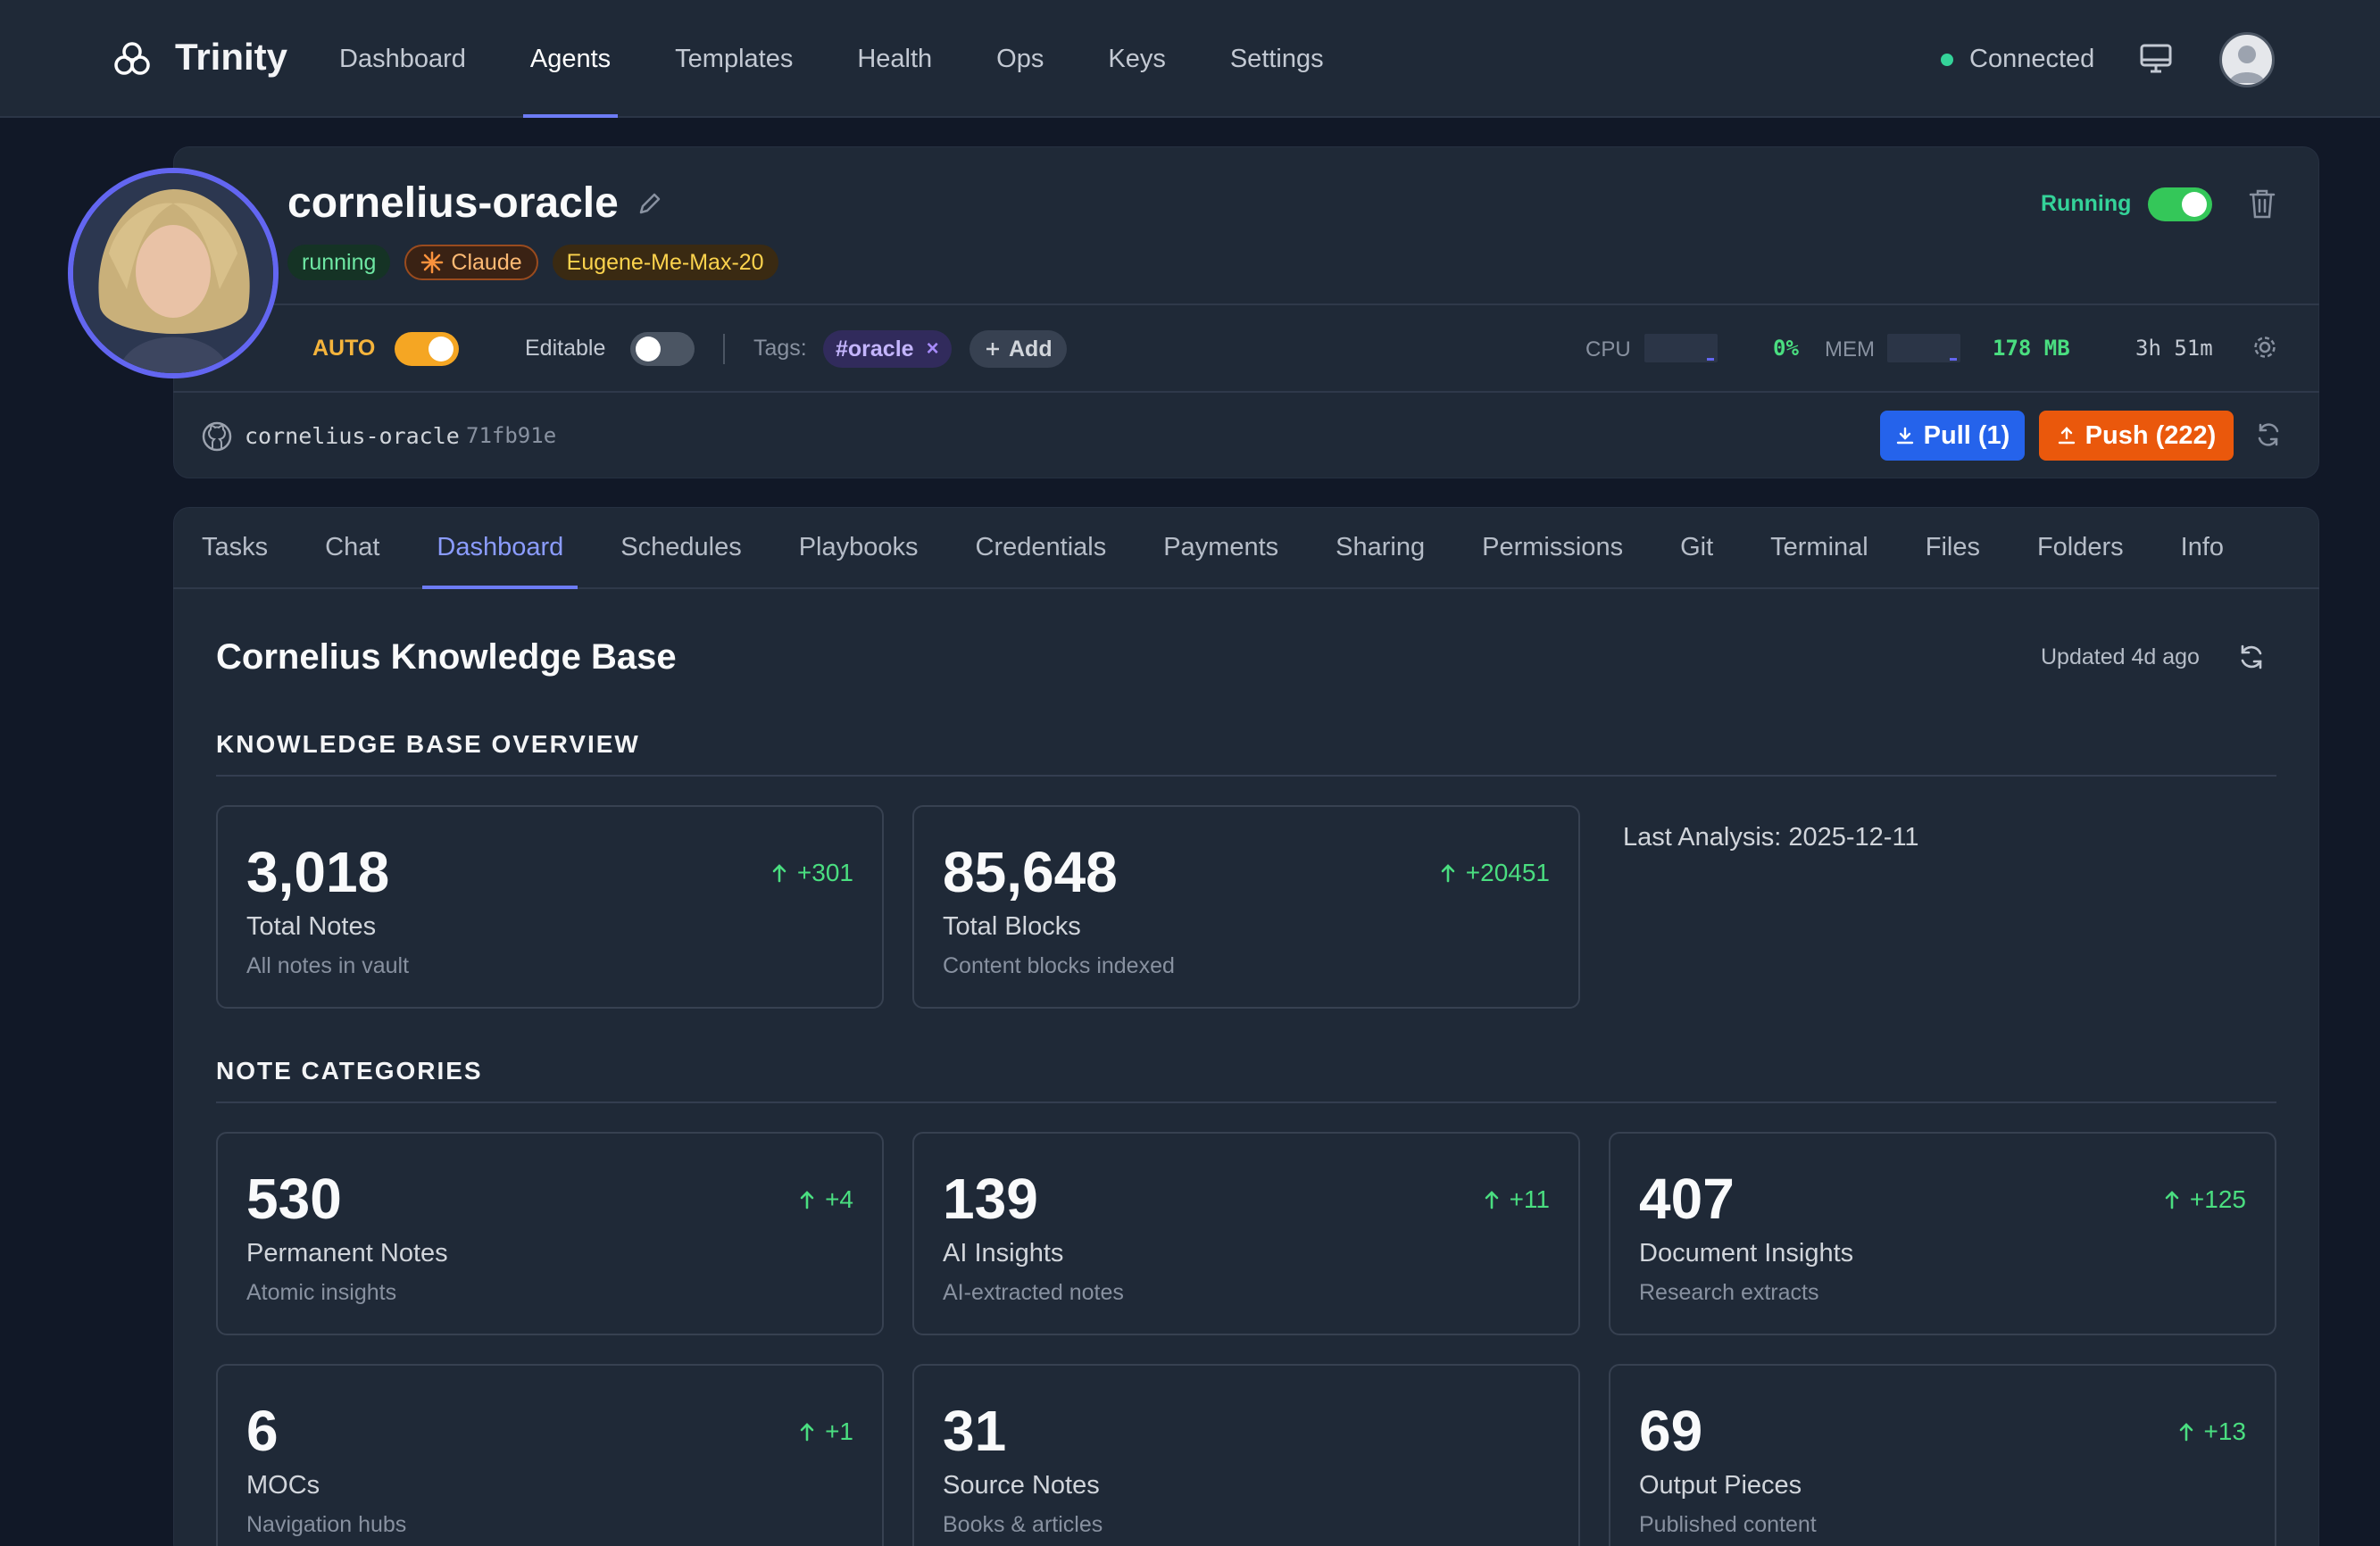 The width and height of the screenshot is (2380, 1546). Describe the element at coordinates (875, 349) in the screenshot. I see `tag-label: #oracle` at that location.